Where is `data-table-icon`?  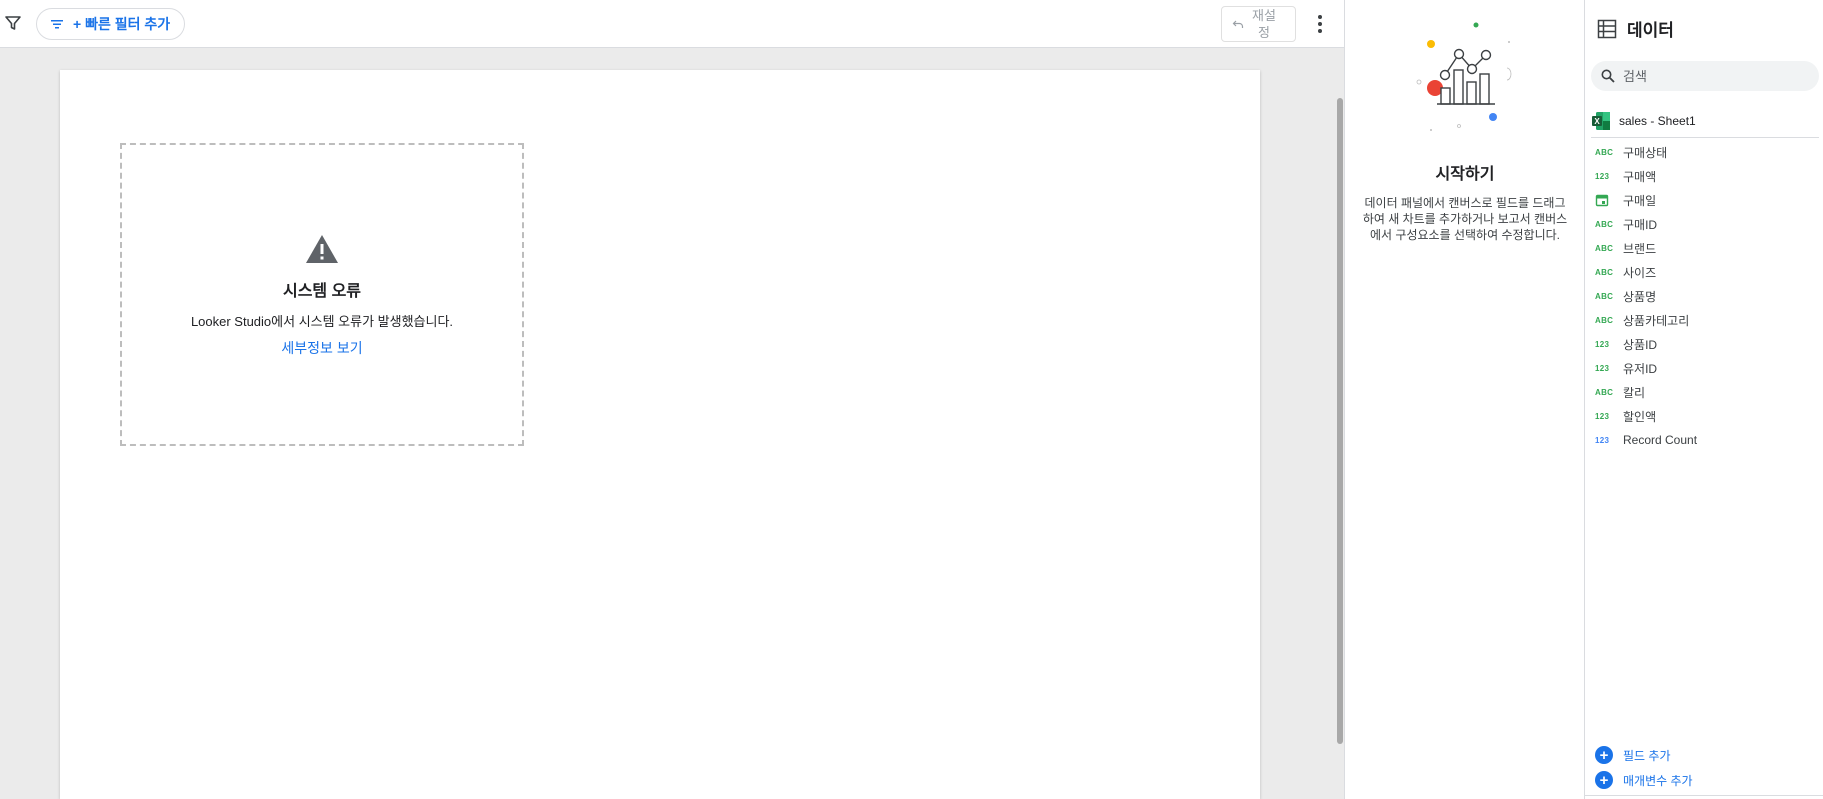 data-table-icon is located at coordinates (1607, 28).